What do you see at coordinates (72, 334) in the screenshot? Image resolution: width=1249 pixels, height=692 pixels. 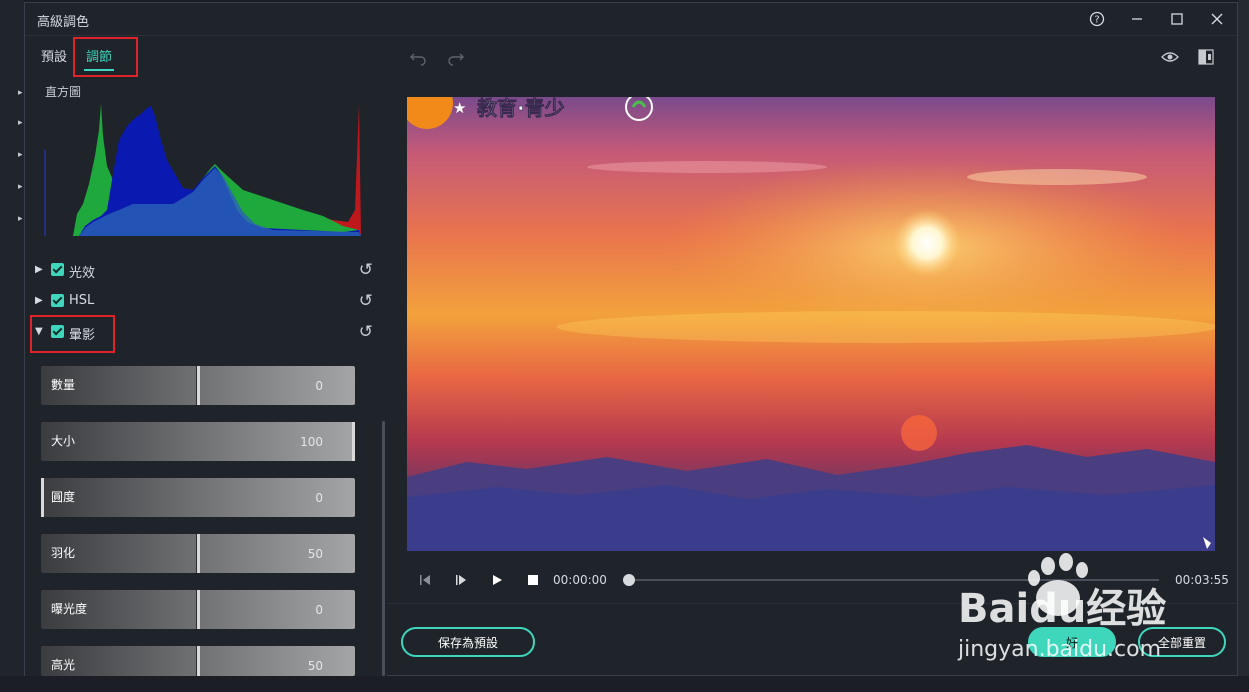 I see `highlight-box-vignette` at bounding box center [72, 334].